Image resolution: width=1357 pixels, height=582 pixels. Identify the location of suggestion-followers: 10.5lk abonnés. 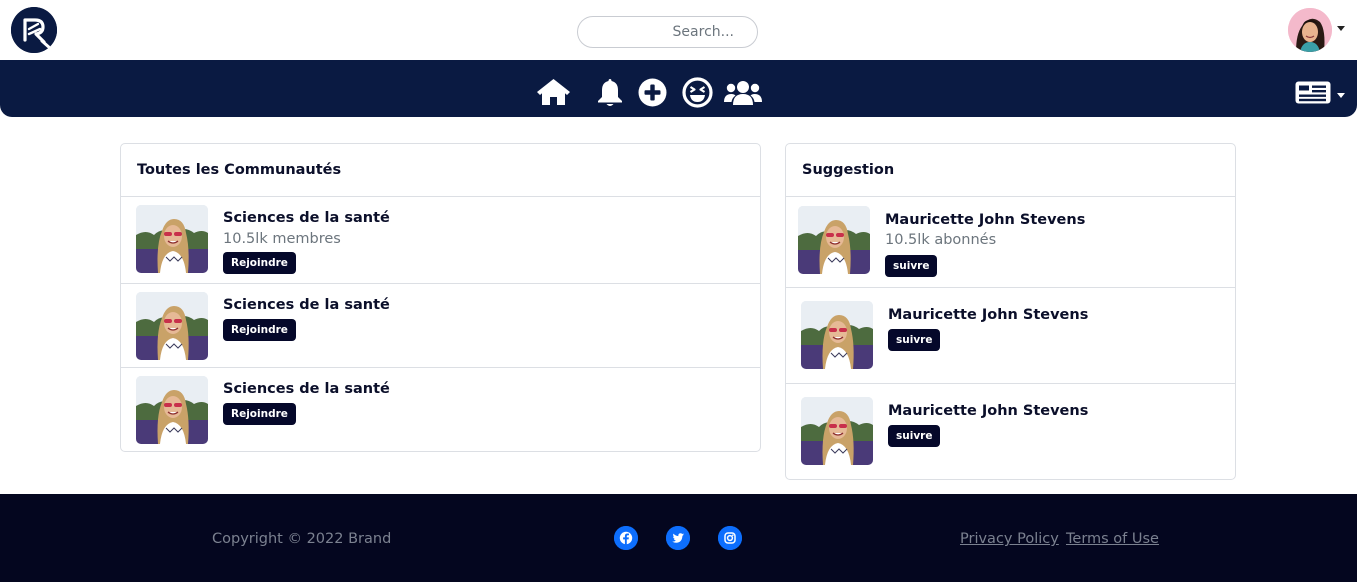
(941, 240).